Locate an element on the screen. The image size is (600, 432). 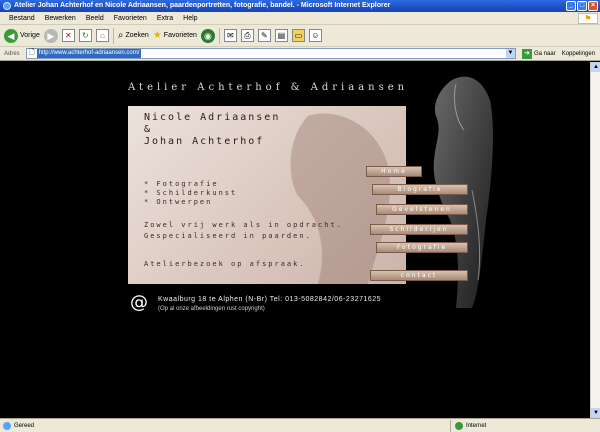
visit-text: Atelierbezoek op afspraak. is located at coordinates (225, 264).